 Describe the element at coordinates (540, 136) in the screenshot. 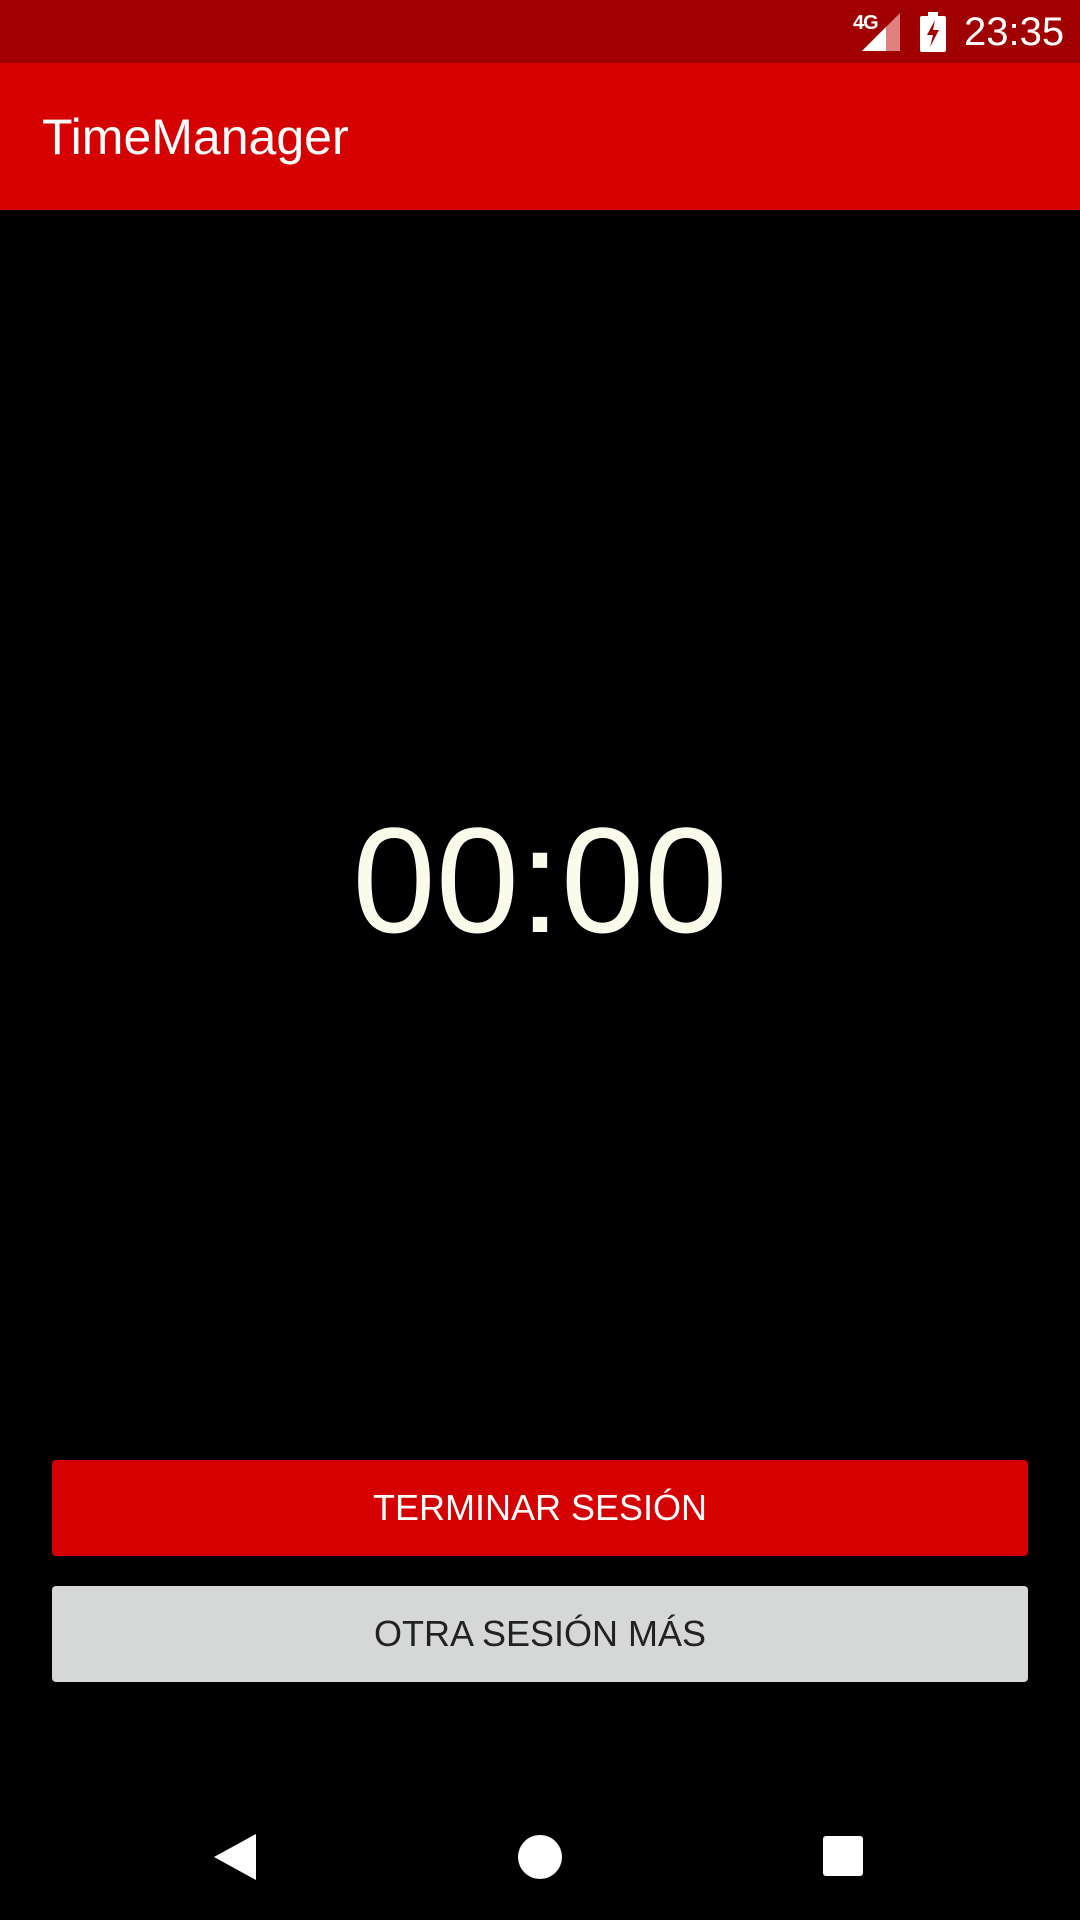

I see `app-bar: TimeManager` at that location.